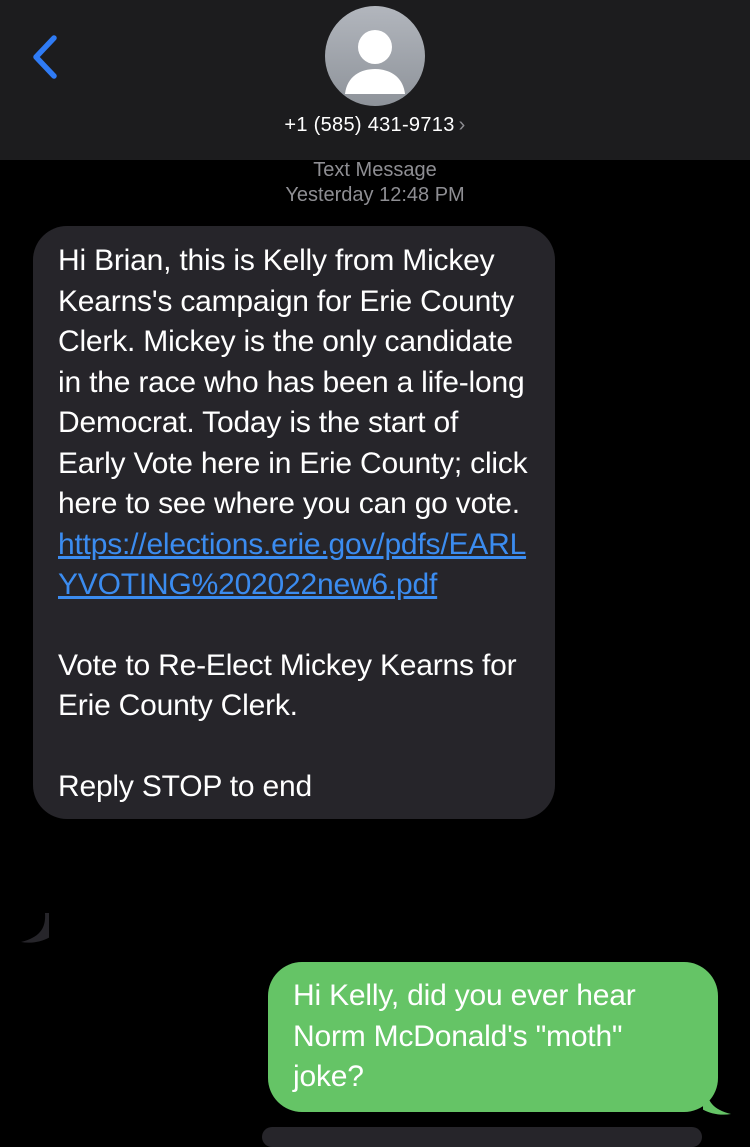 Image resolution: width=750 pixels, height=1147 pixels. I want to click on timestamp-label: Yesterday 12:48 PM, so click(375, 195).